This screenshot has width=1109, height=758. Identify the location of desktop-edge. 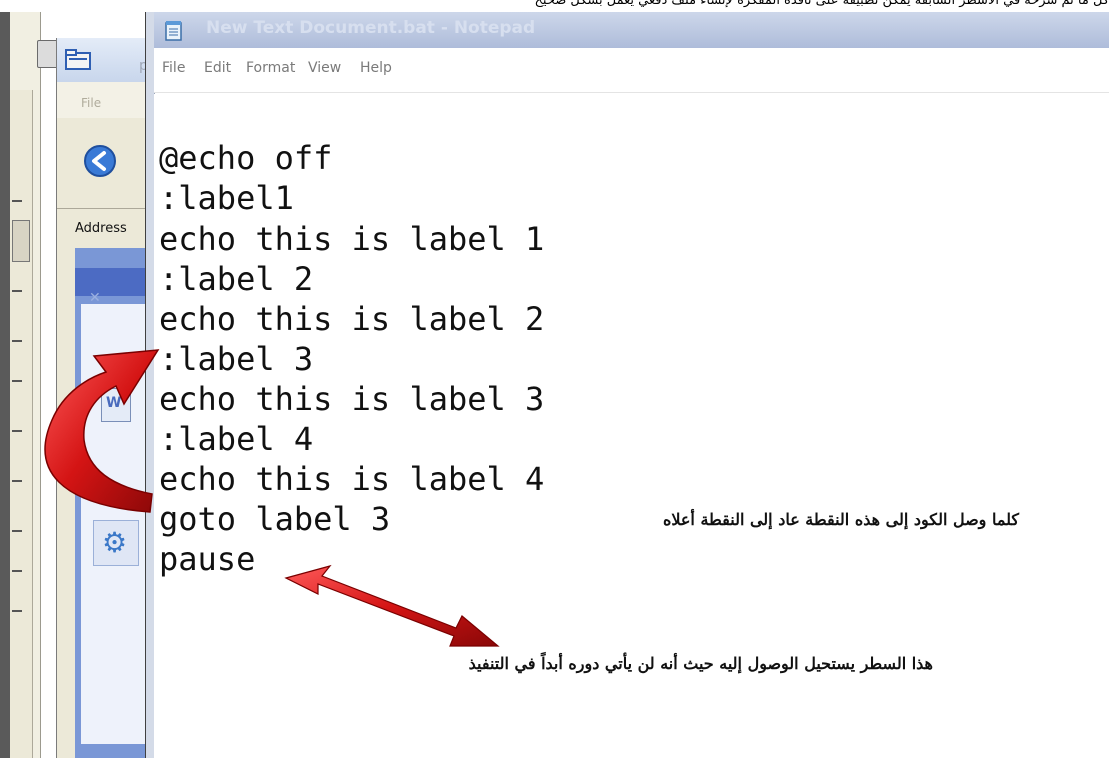
(5, 385).